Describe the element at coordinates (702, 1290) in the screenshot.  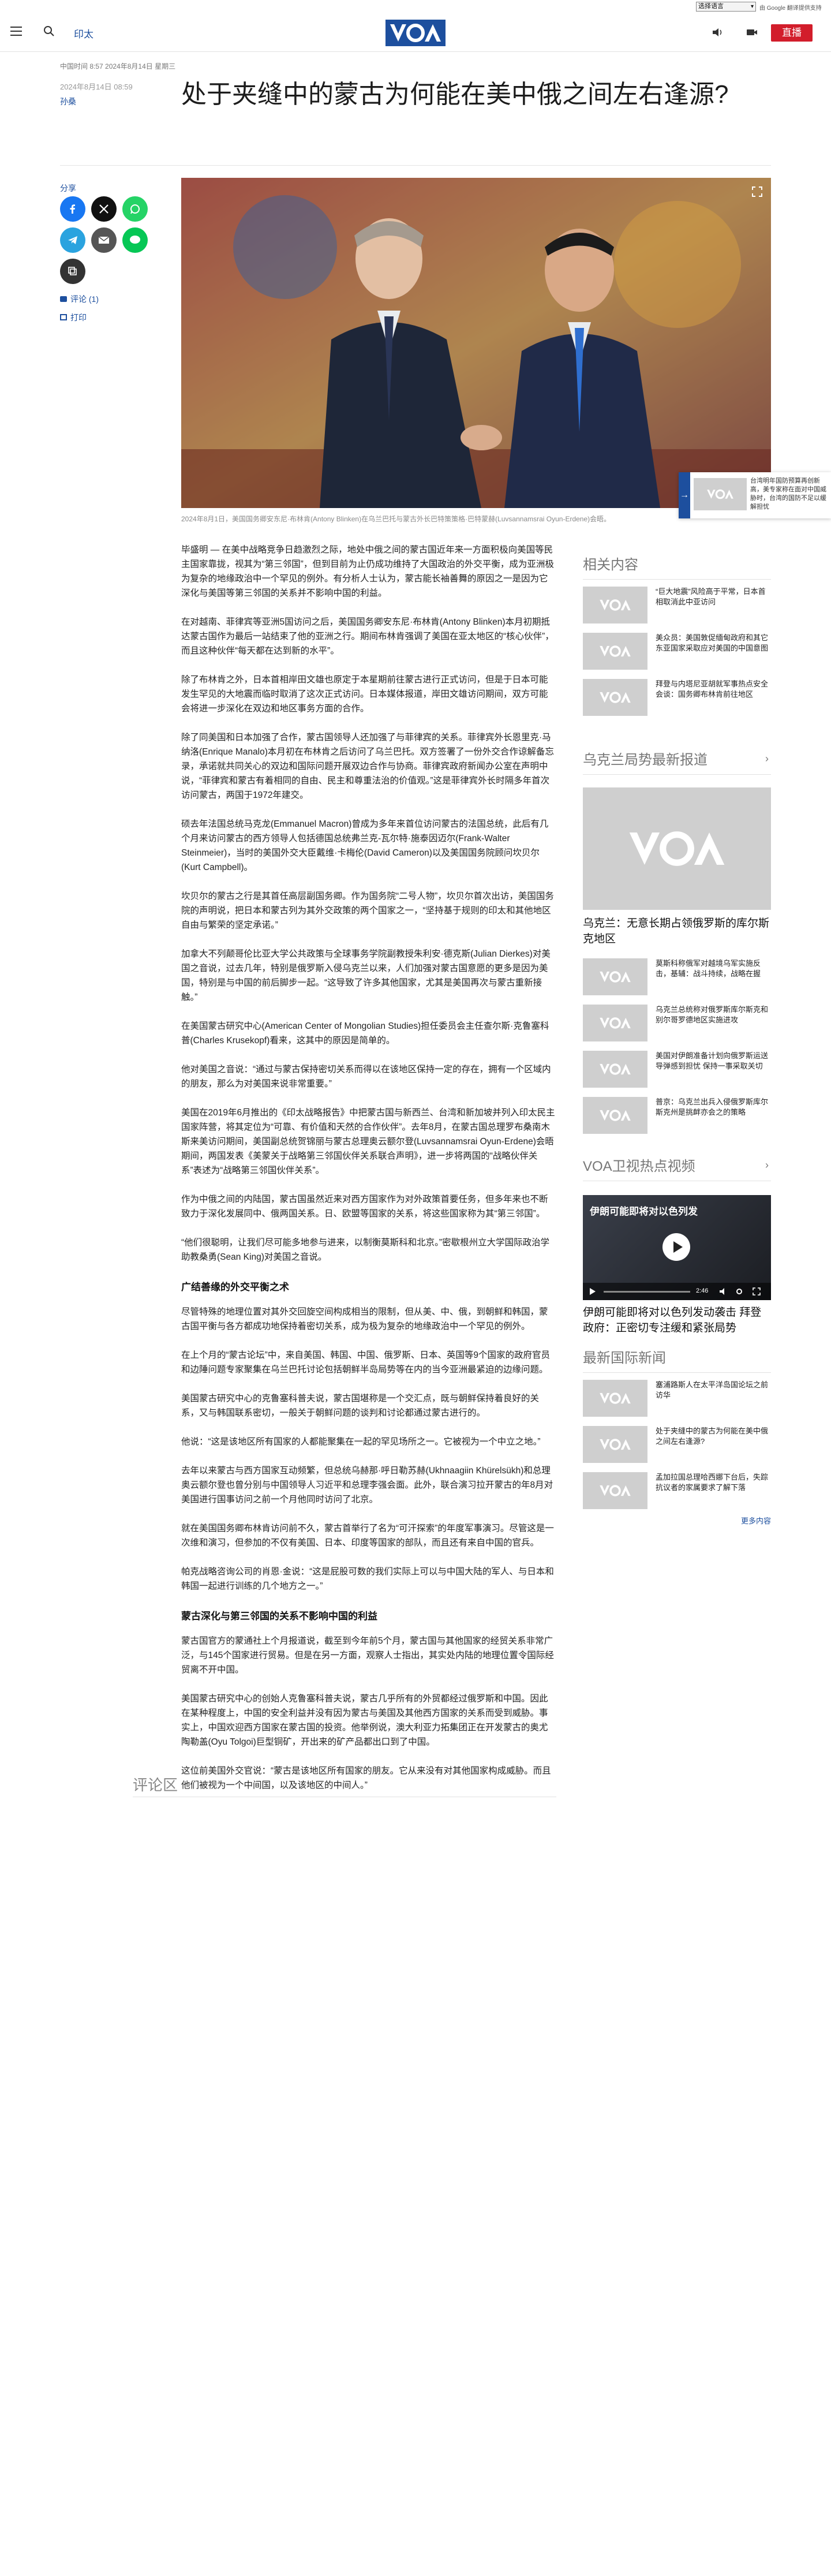
I see `video-duration: 2:46` at that location.